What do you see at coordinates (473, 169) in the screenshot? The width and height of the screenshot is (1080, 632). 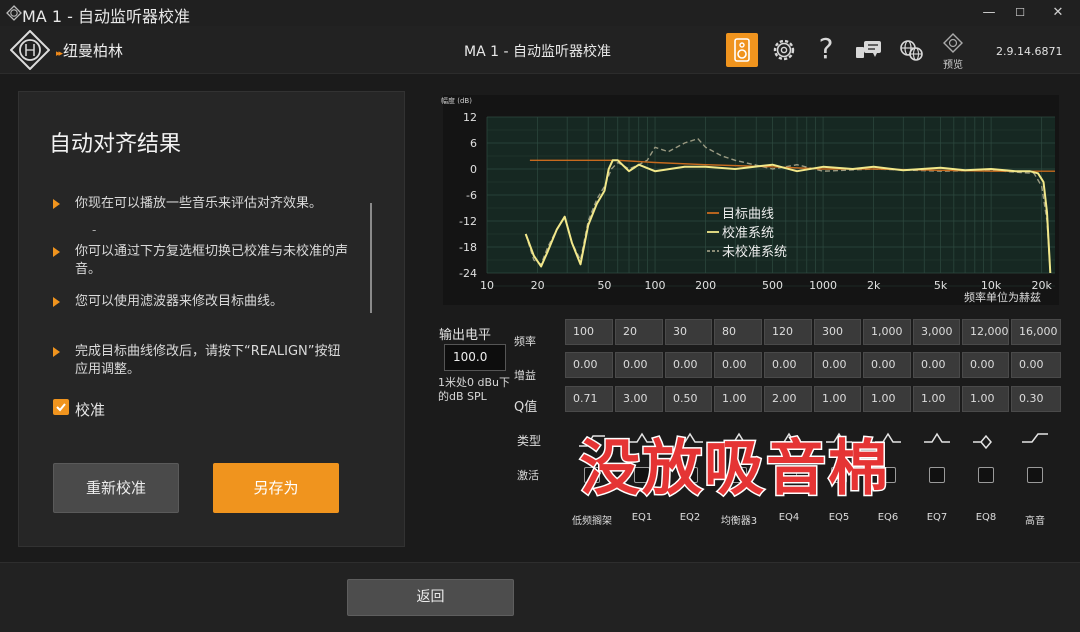 I see `y-tick-label: 0` at bounding box center [473, 169].